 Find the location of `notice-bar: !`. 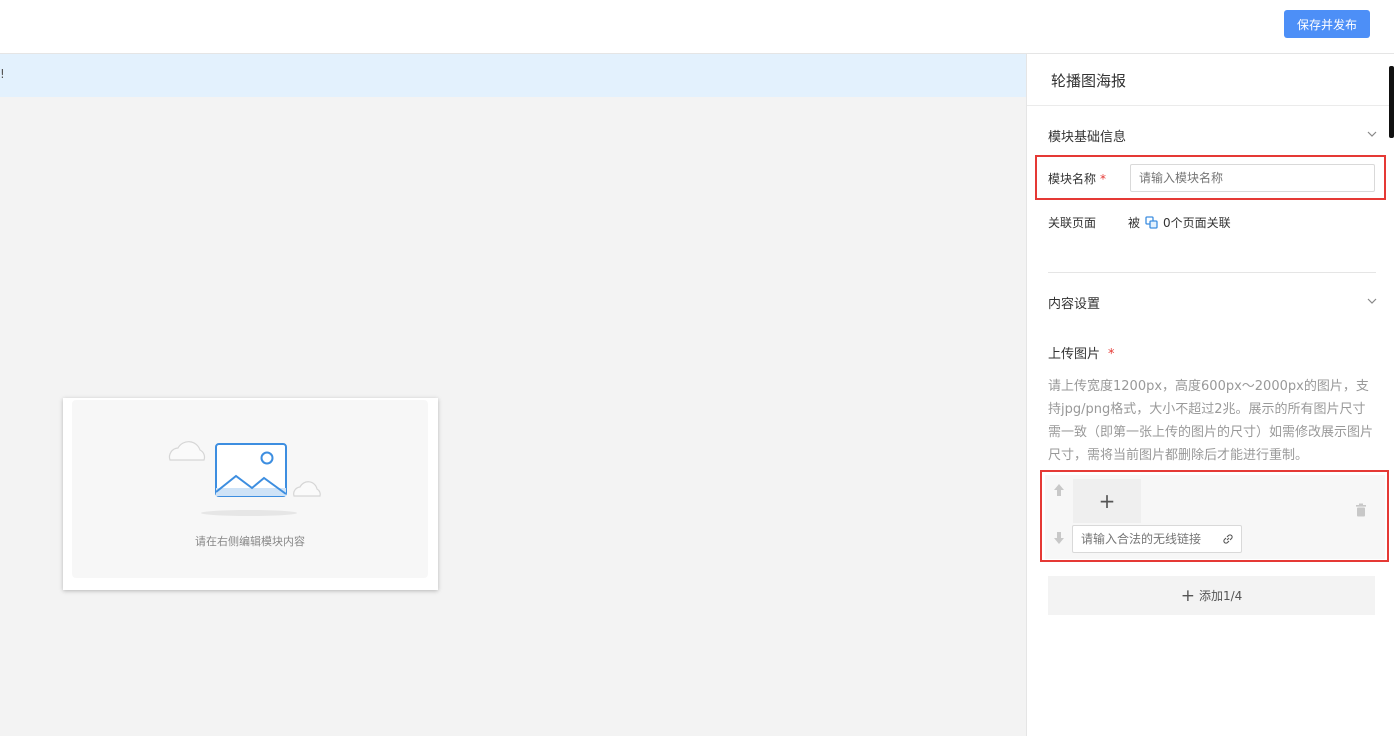

notice-bar: ! is located at coordinates (513, 75).